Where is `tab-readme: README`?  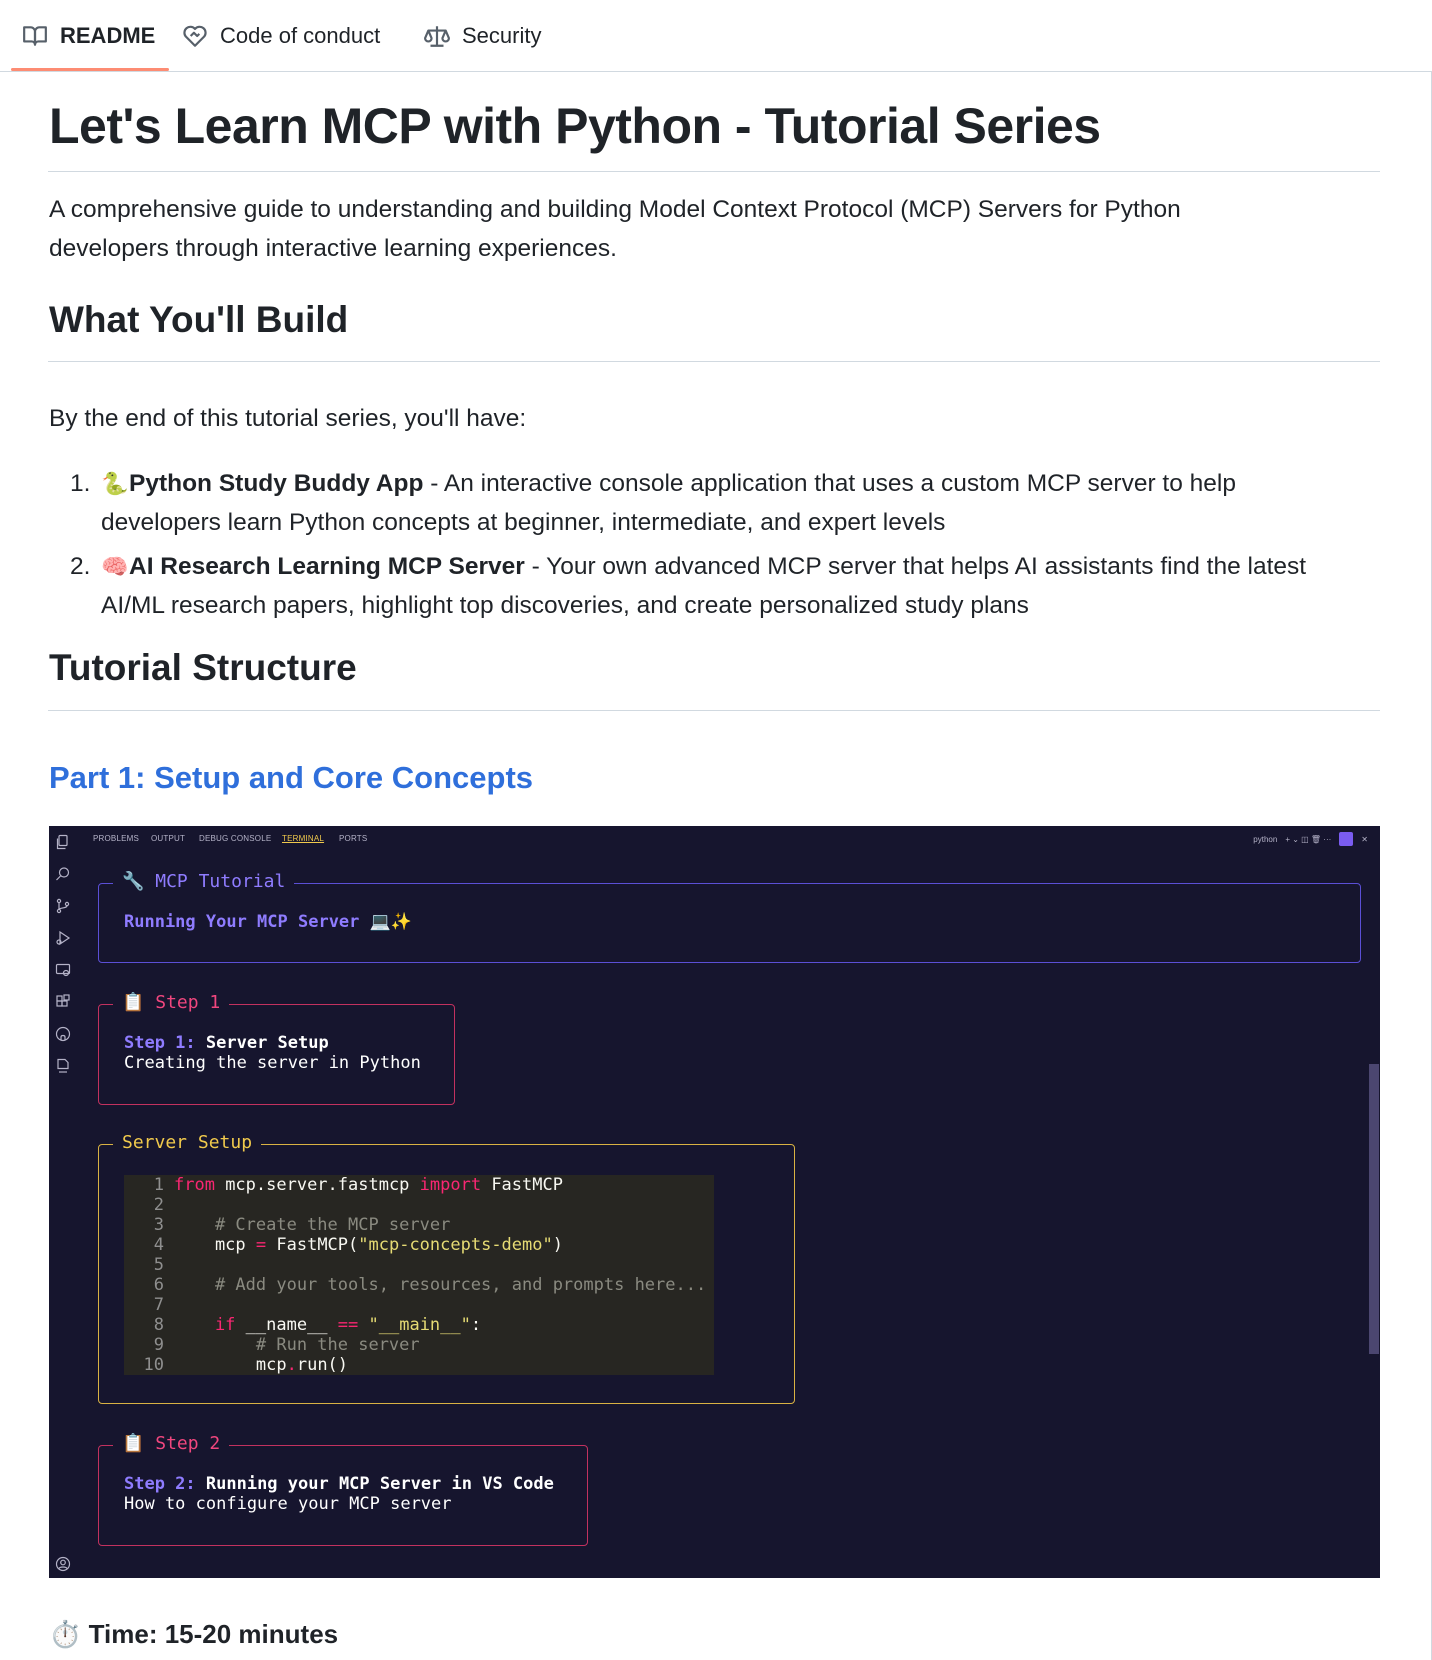 tab-readme: README is located at coordinates (88, 36).